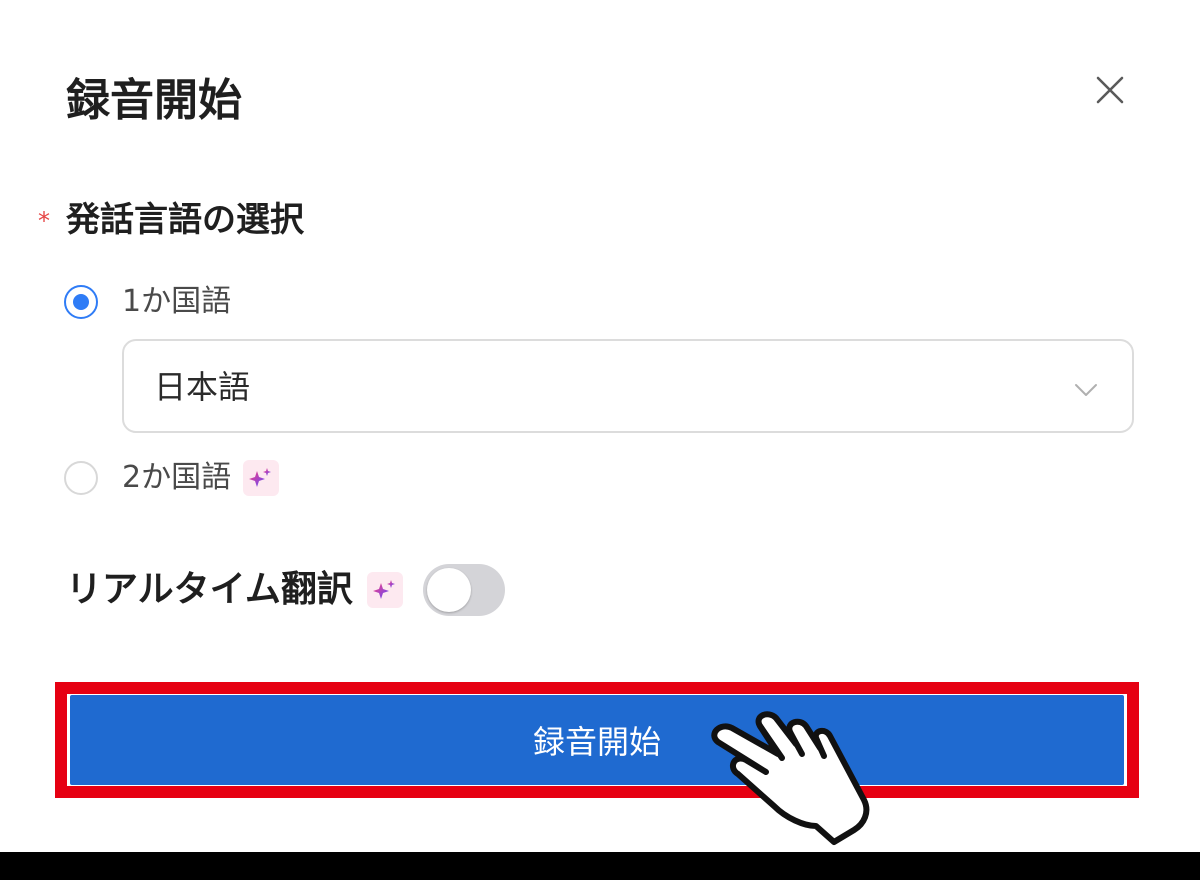 The width and height of the screenshot is (1200, 880). Describe the element at coordinates (628, 386) in the screenshot. I see `language-select: 日本語` at that location.